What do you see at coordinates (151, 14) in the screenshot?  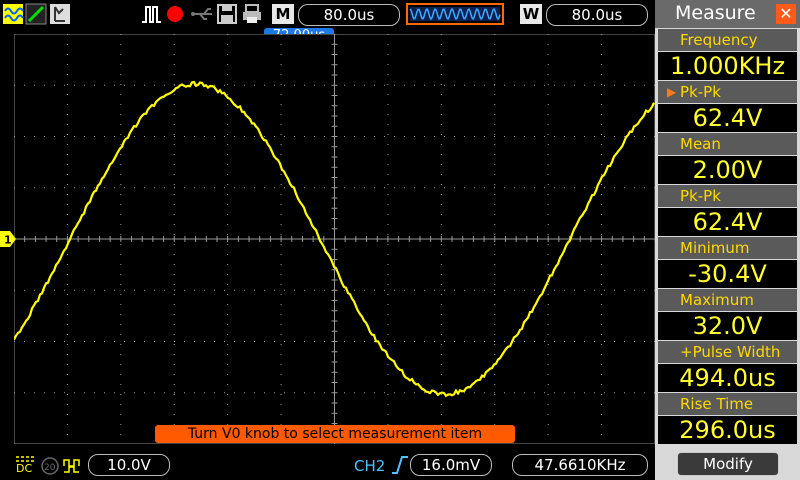 I see `pulse-icon` at bounding box center [151, 14].